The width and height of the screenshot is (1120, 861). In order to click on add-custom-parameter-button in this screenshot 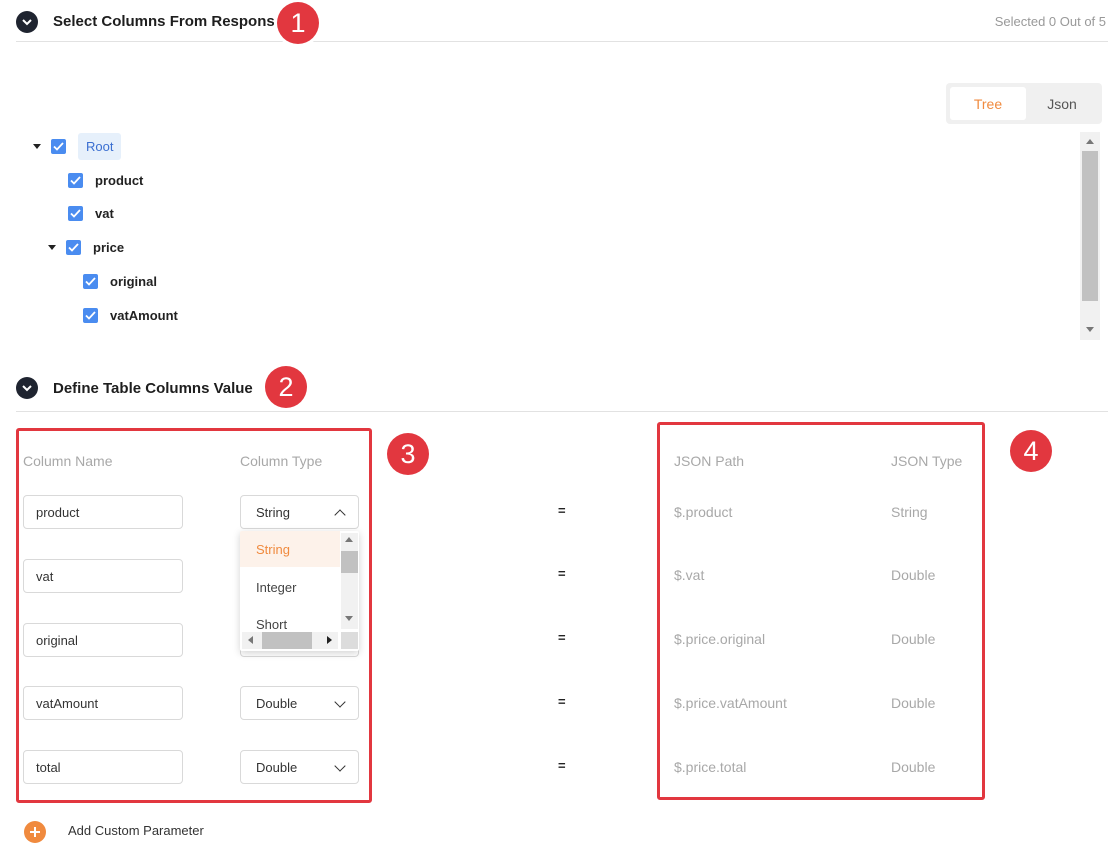, I will do `click(35, 832)`.